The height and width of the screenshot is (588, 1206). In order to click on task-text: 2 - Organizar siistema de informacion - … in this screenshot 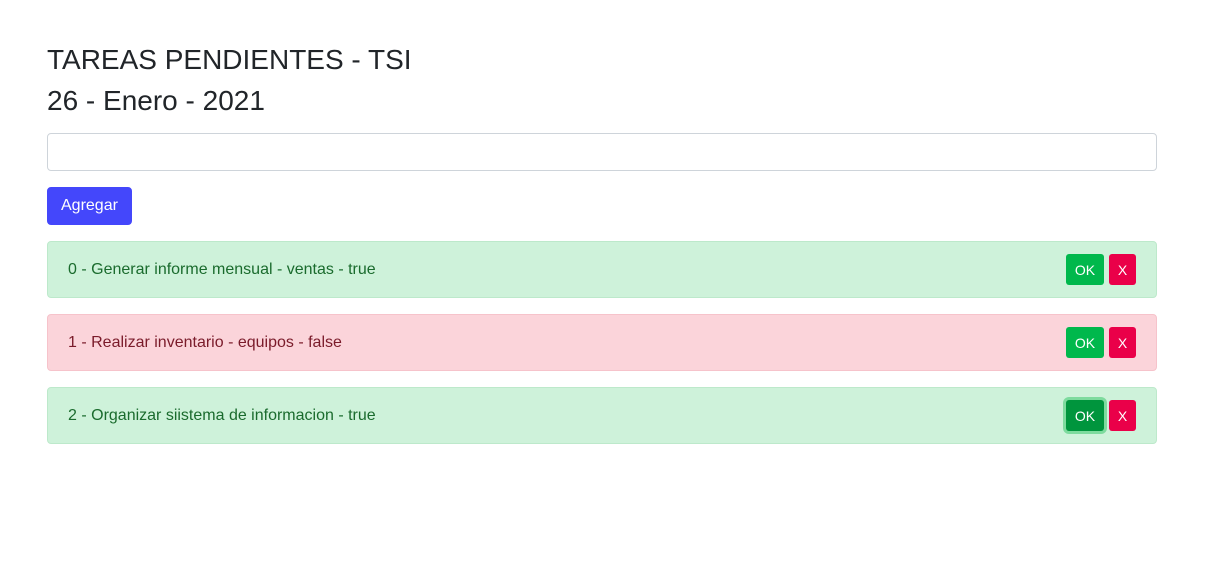, I will do `click(222, 415)`.